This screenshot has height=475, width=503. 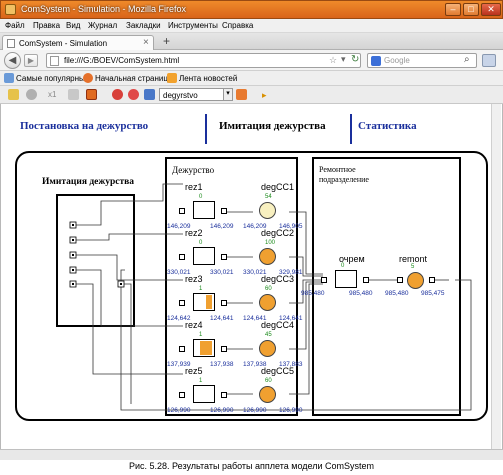 I want to click on search-icon: ⌕, so click(x=467, y=59).